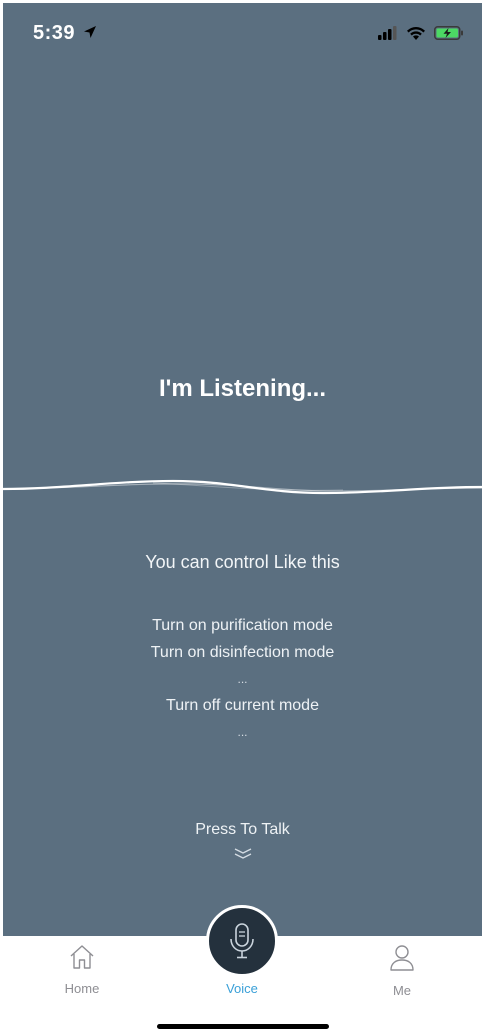 The image size is (485, 1033). What do you see at coordinates (402, 958) in the screenshot?
I see `user-icon` at bounding box center [402, 958].